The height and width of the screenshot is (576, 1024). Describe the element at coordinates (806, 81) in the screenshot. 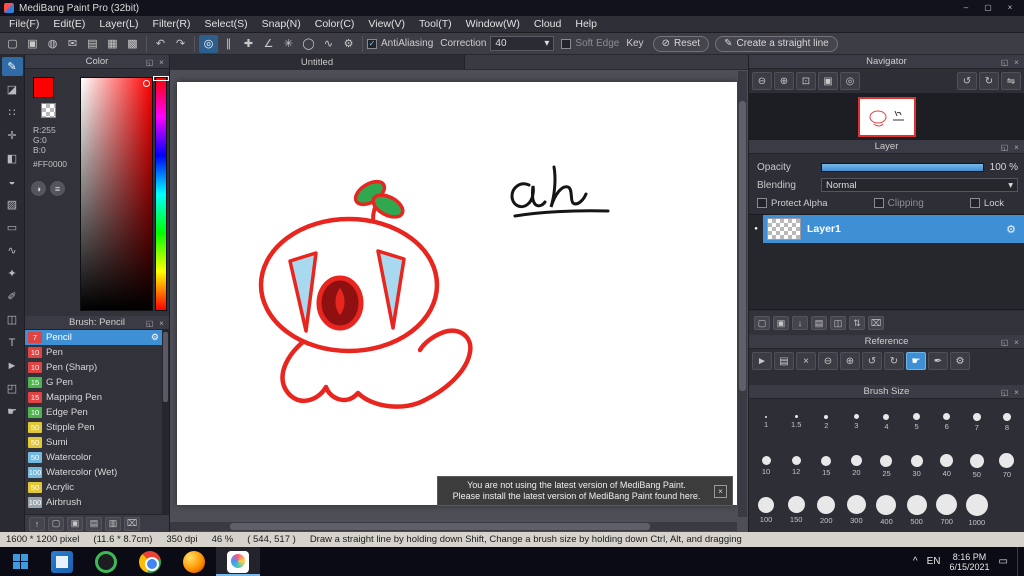

I see `fit-window-icon: ⊡` at that location.